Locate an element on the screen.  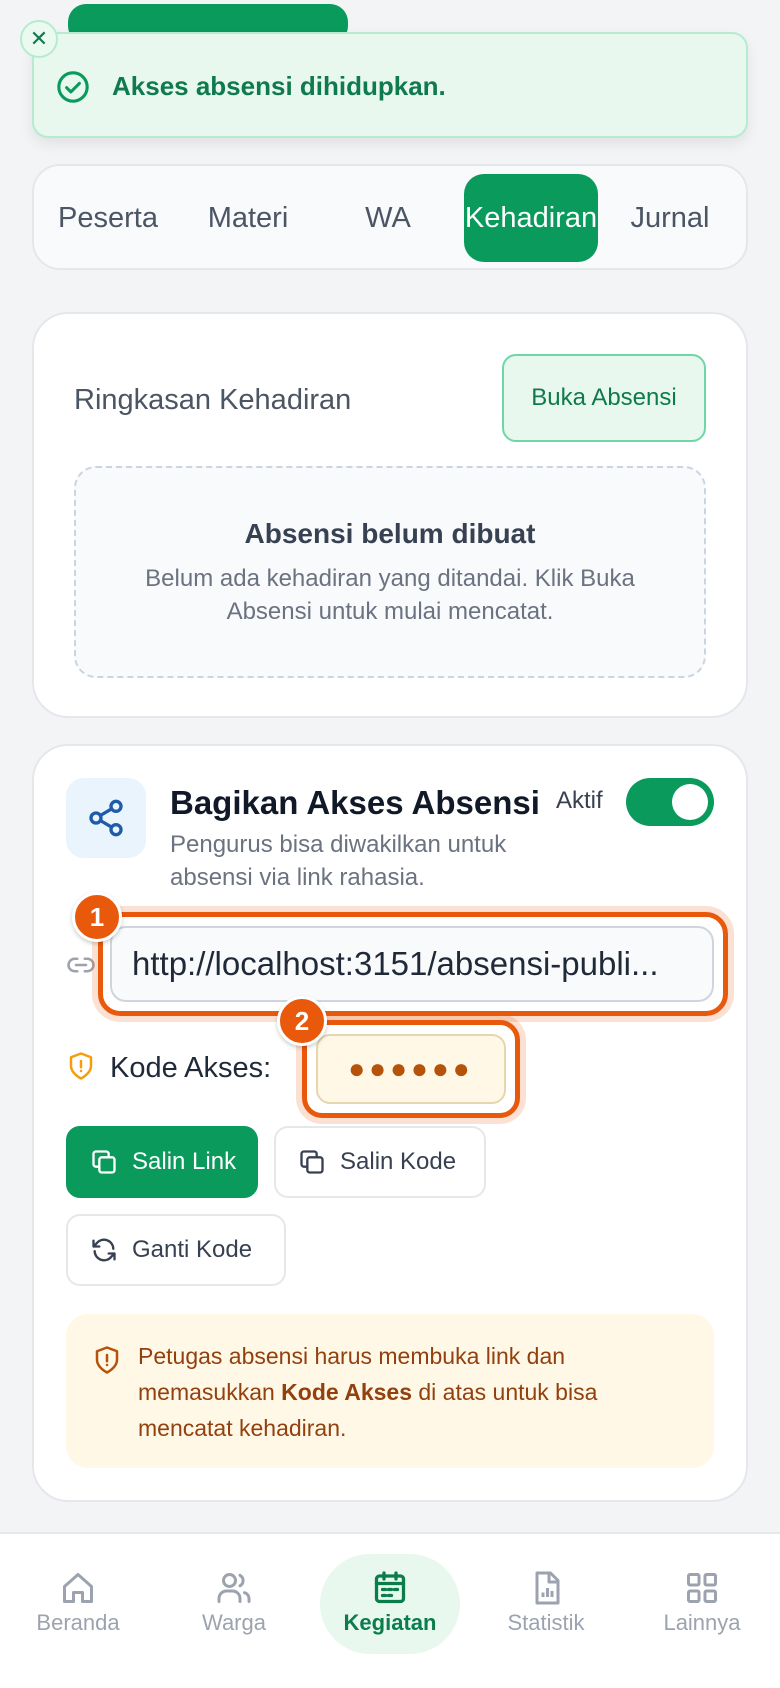
home-icon is located at coordinates (78, 1588).